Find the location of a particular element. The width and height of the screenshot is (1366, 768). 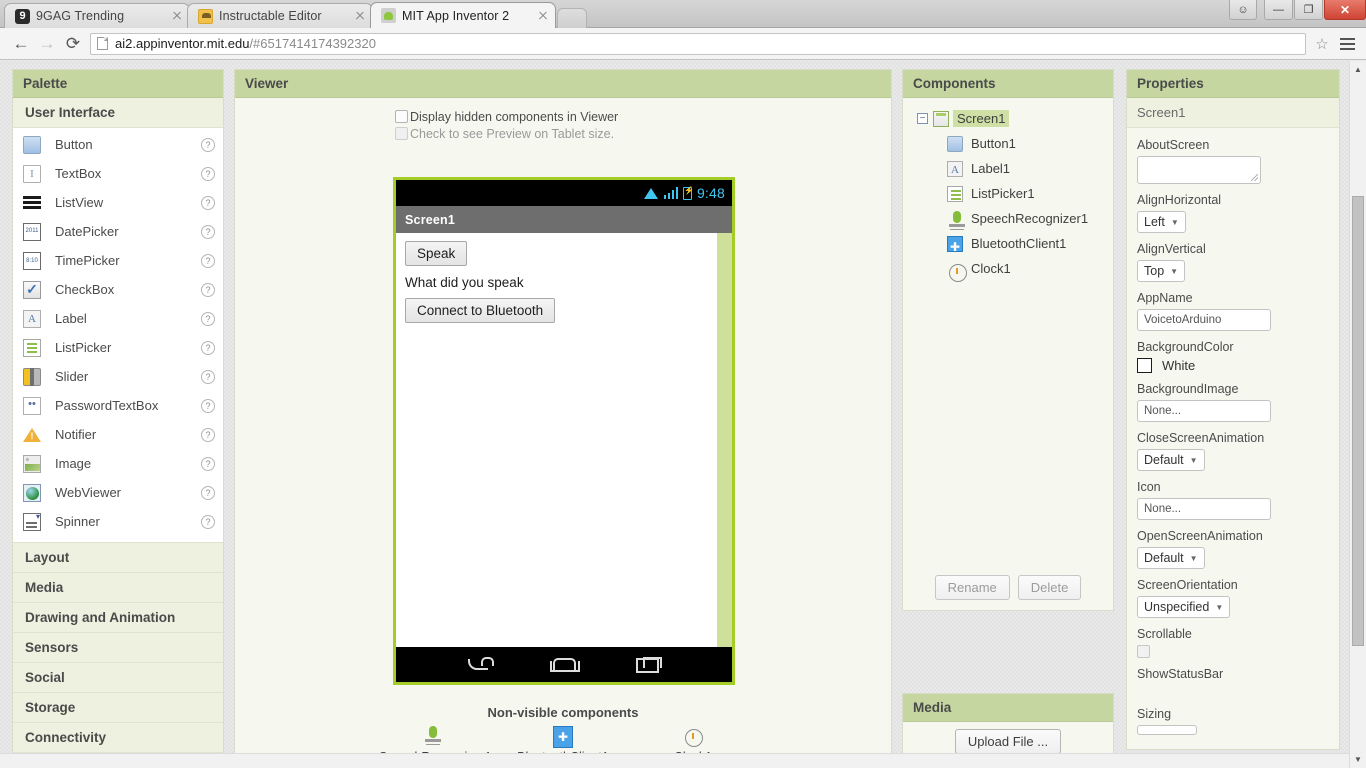

image-icon is located at coordinates (32, 463).